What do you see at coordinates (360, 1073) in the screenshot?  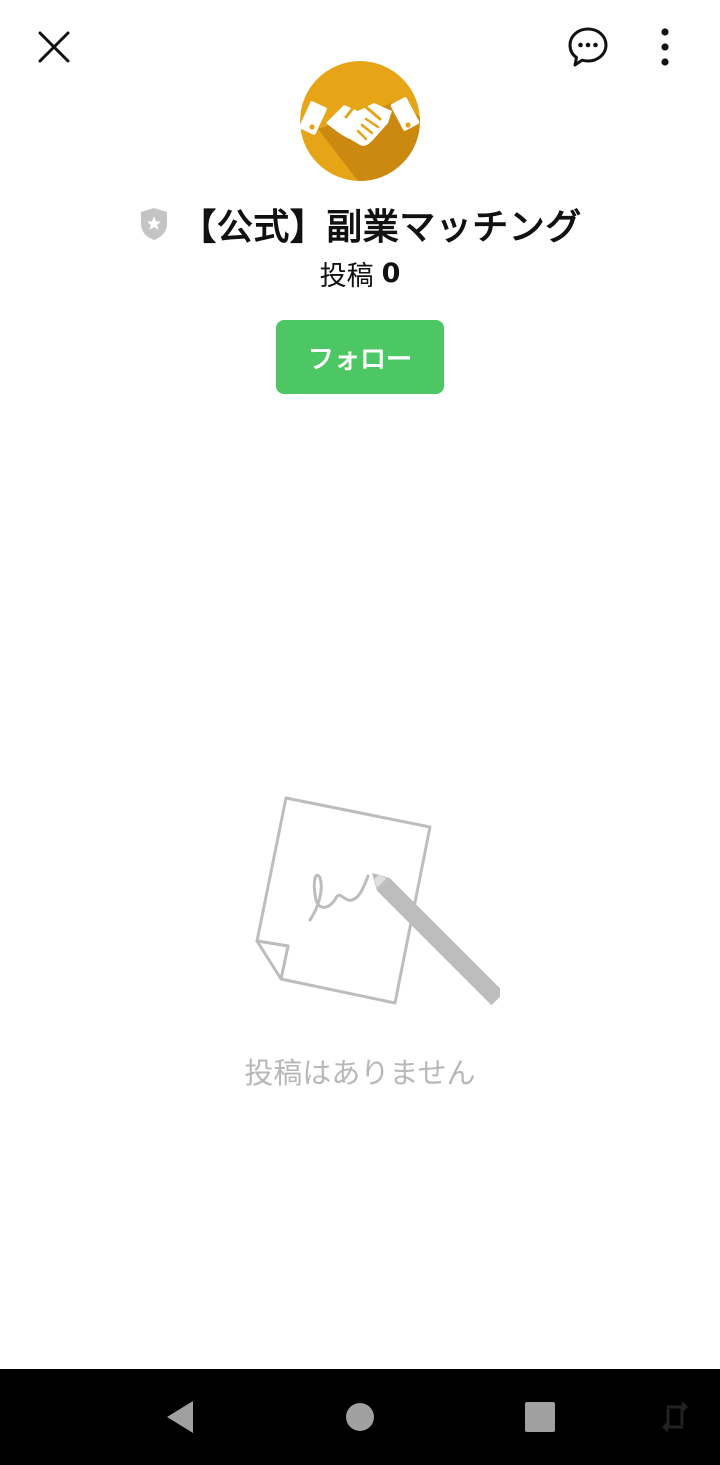 I see `empty-posts-message: 投稿はありません` at bounding box center [360, 1073].